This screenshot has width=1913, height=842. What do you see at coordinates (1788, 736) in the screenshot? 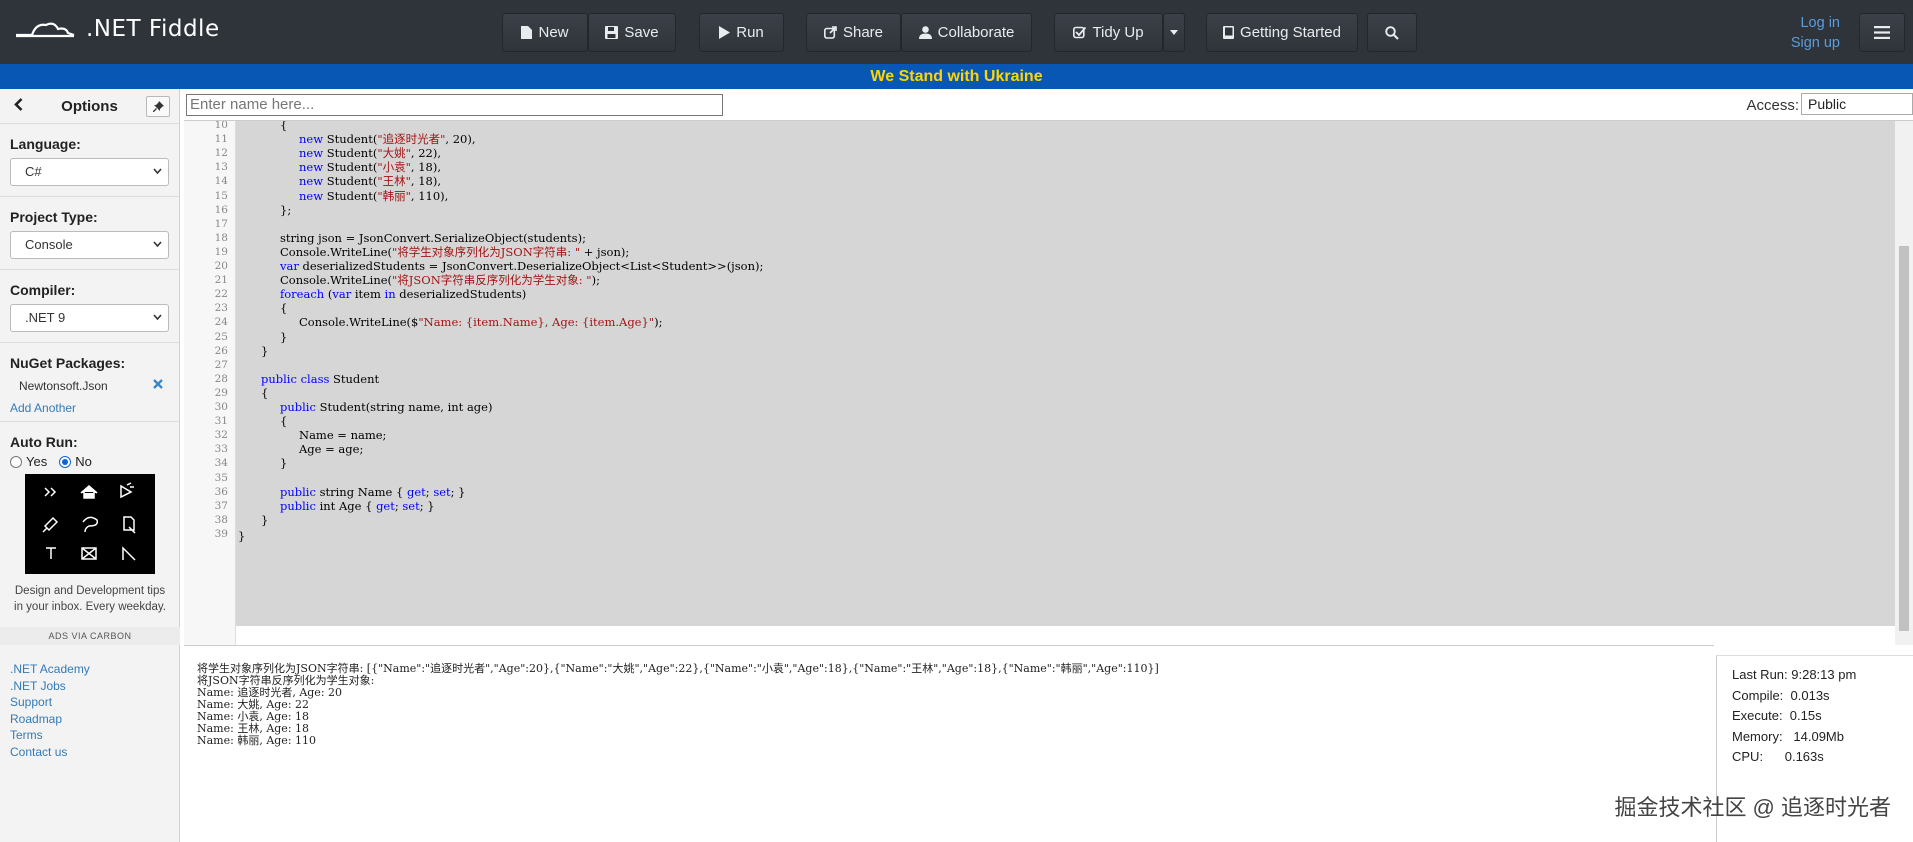
I see `memory-stat: Memory: 14.09Mb` at bounding box center [1788, 736].